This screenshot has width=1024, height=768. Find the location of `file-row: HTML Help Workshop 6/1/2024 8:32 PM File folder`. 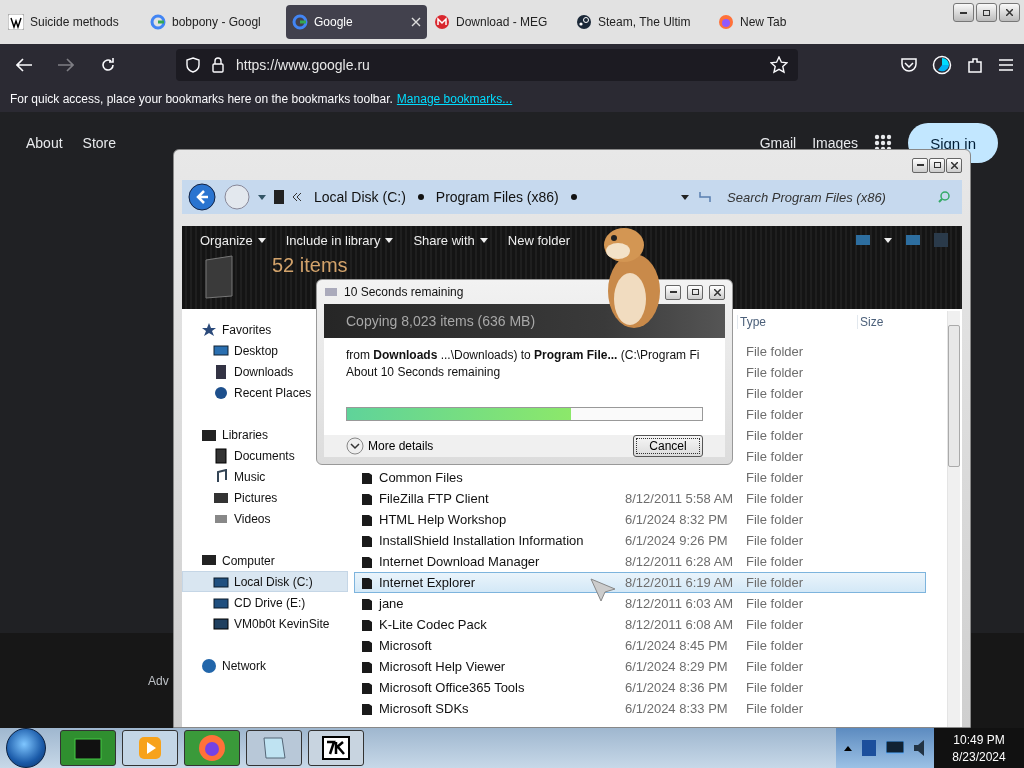

file-row: HTML Help Workshop 6/1/2024 8:32 PM File folder is located at coordinates (640, 519).